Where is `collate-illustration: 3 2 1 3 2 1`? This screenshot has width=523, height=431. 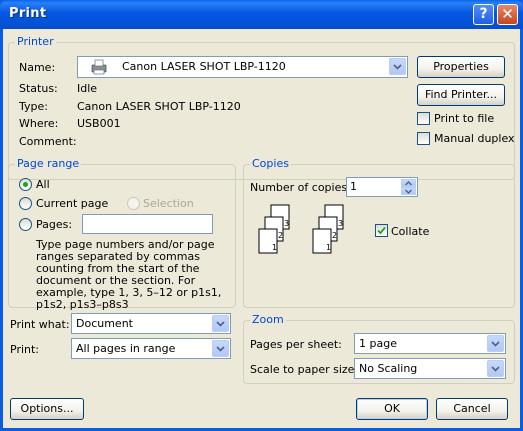 collate-illustration: 3 2 1 3 2 1 is located at coordinates (312, 234).